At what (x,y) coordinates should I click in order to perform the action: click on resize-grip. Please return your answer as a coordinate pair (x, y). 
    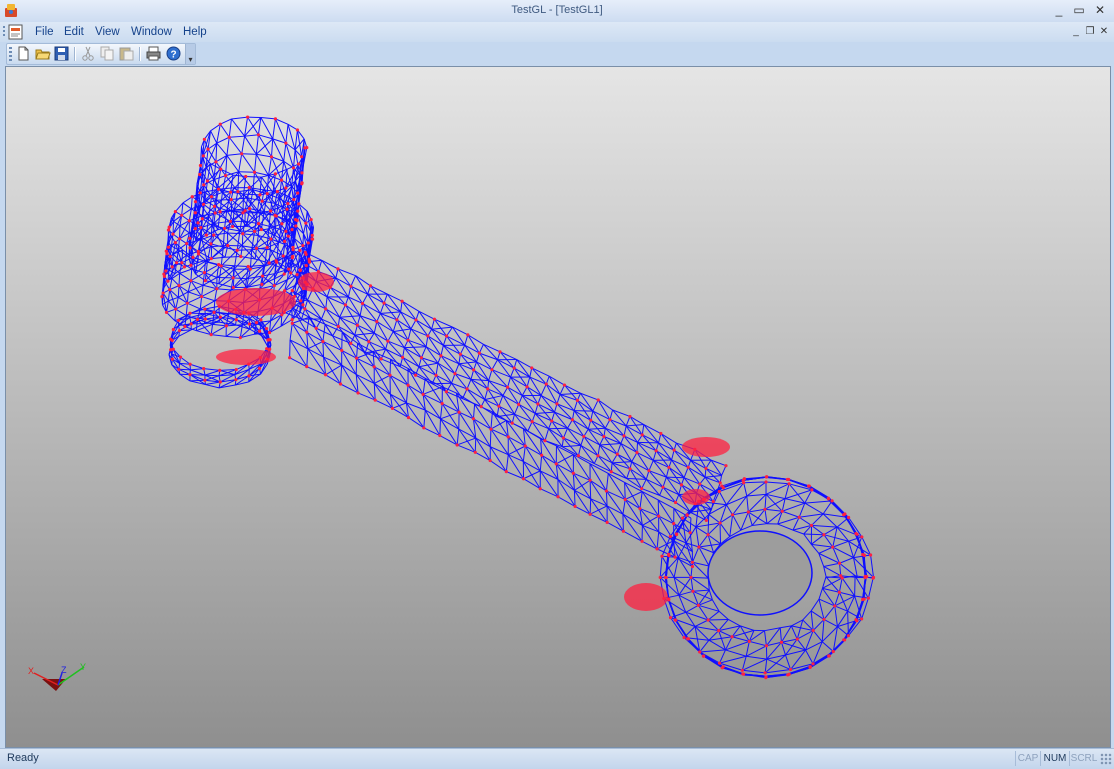
    Looking at the image, I should click on (1106, 759).